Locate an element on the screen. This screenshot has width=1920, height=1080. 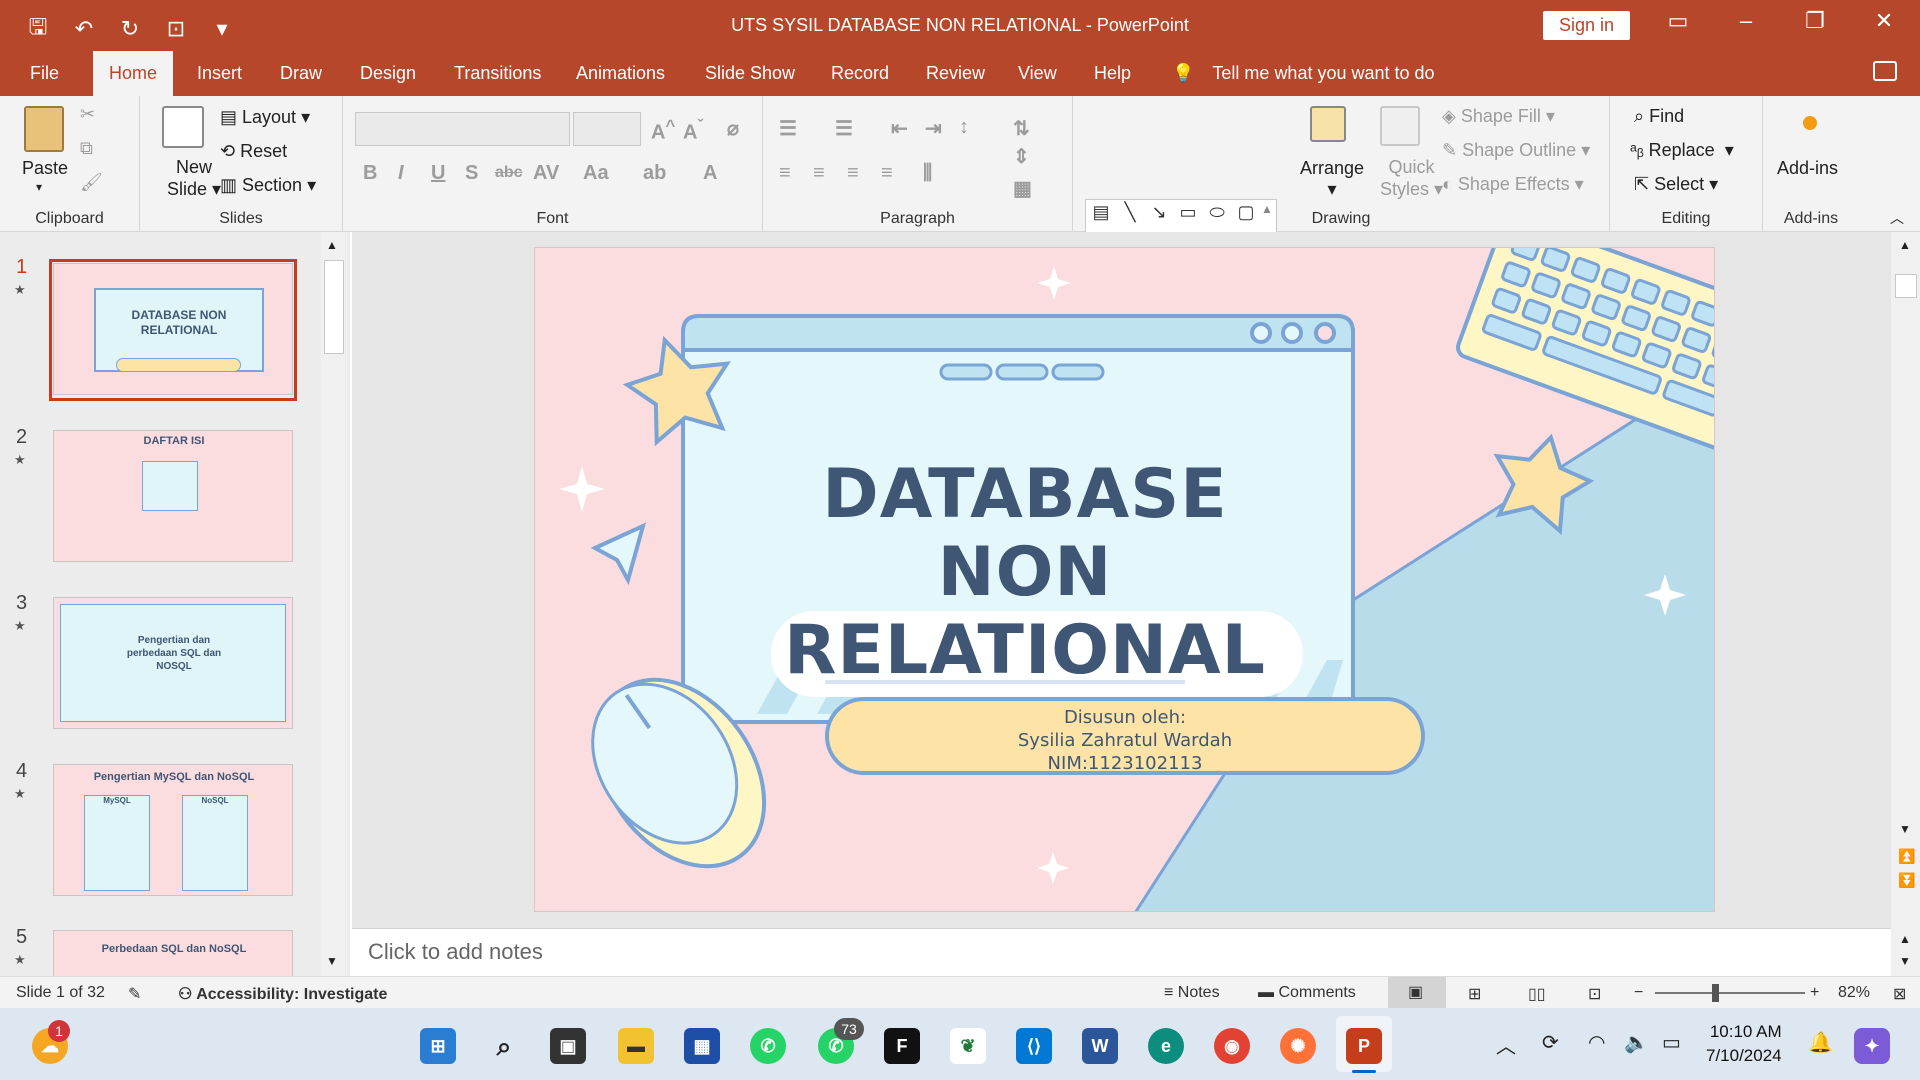
tab-transitions: Transitions is located at coordinates (497, 73).